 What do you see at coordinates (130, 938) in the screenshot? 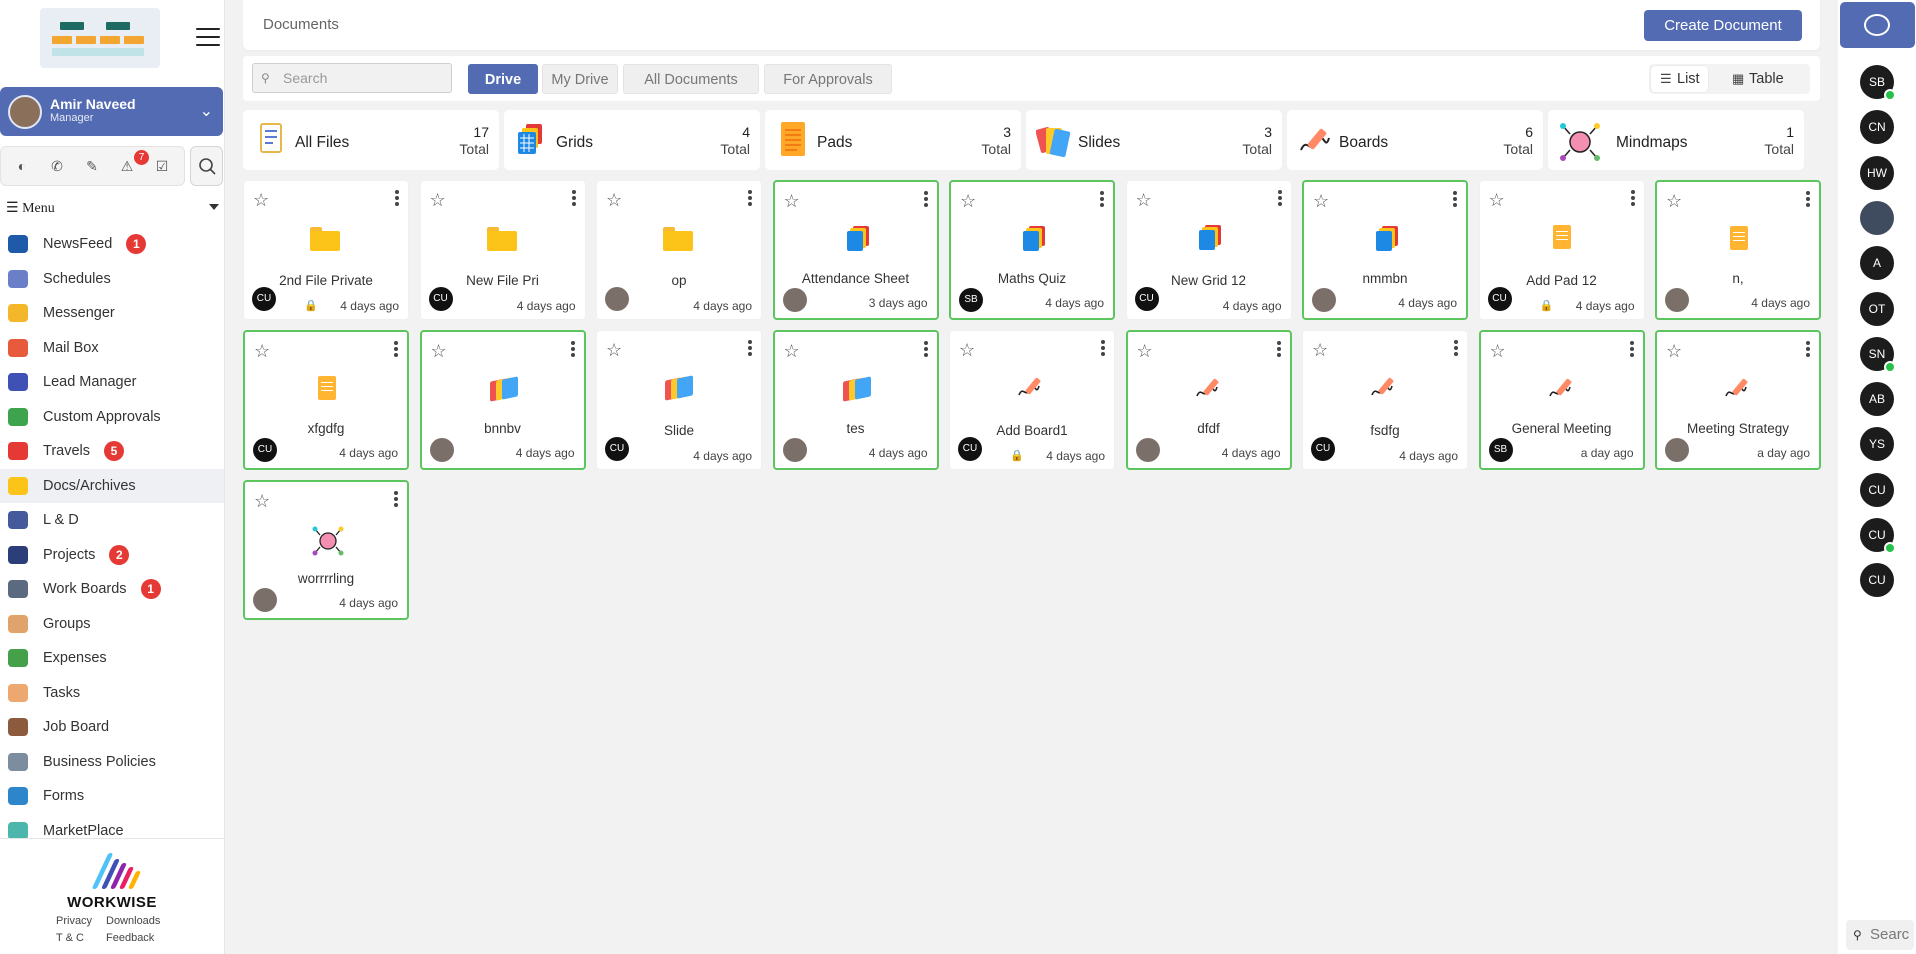
I see `feedback-link: Feedback` at bounding box center [130, 938].